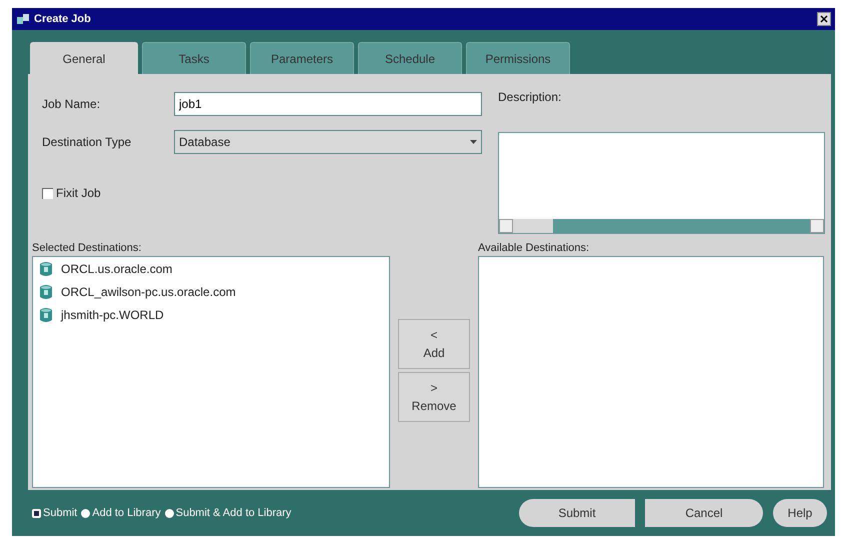 The height and width of the screenshot is (538, 845). What do you see at coordinates (194, 58) in the screenshot?
I see `tab: Tasks` at bounding box center [194, 58].